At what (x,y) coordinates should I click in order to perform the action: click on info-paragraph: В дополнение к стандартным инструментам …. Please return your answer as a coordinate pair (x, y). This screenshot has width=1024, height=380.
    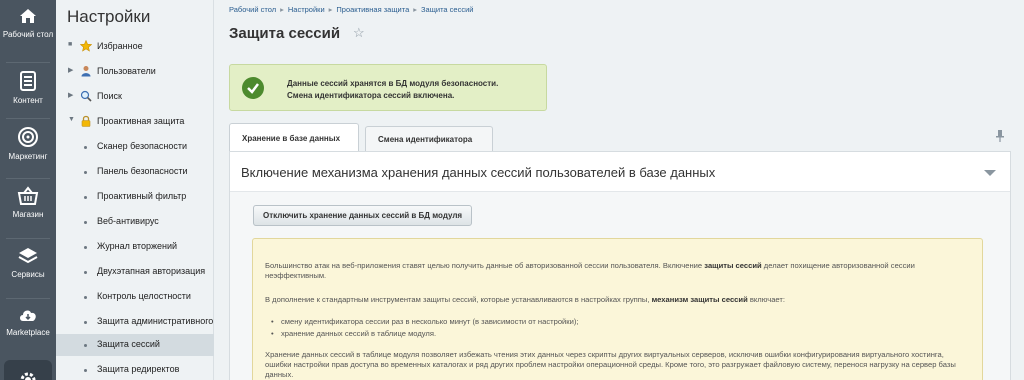
    Looking at the image, I should click on (615, 300).